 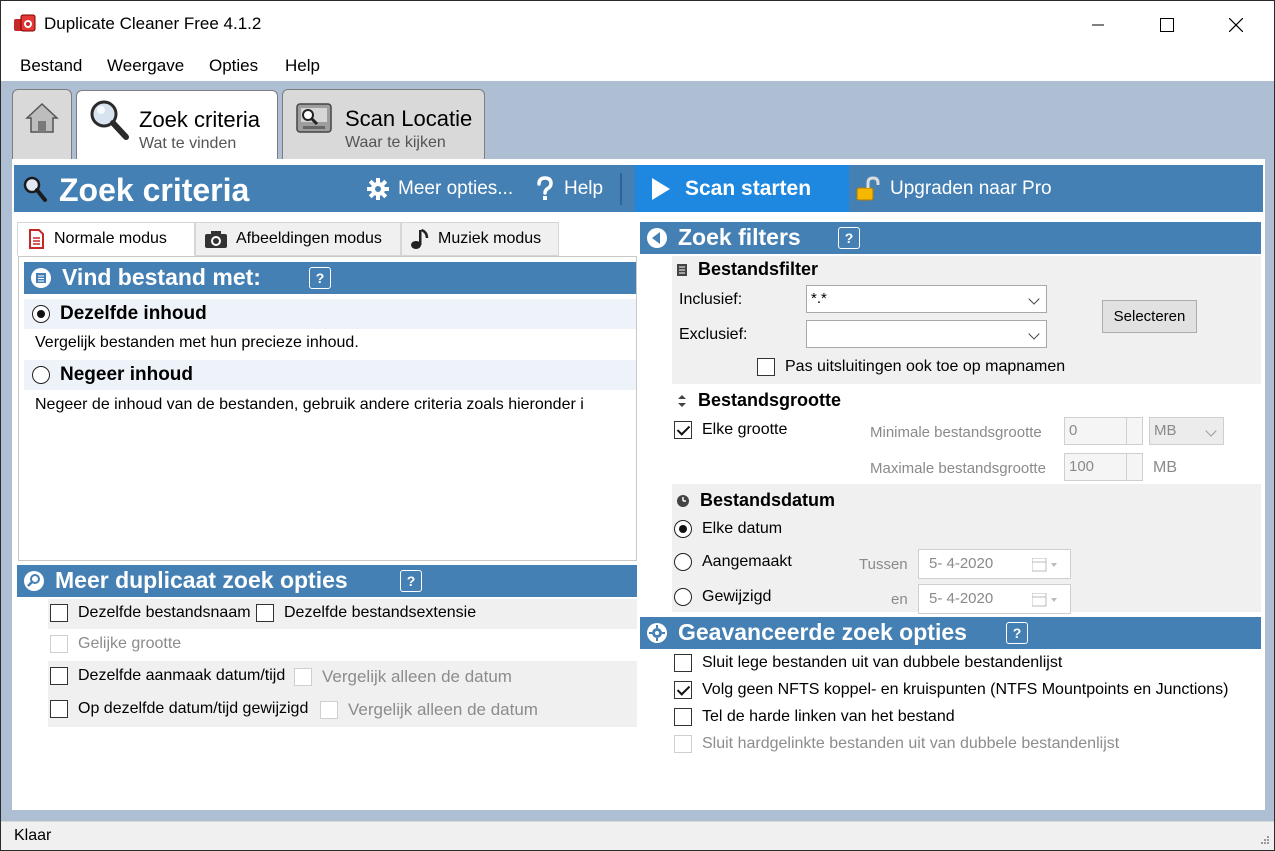 What do you see at coordinates (106, 239) in the screenshot?
I see `tab-normale-modus: Normale modus` at bounding box center [106, 239].